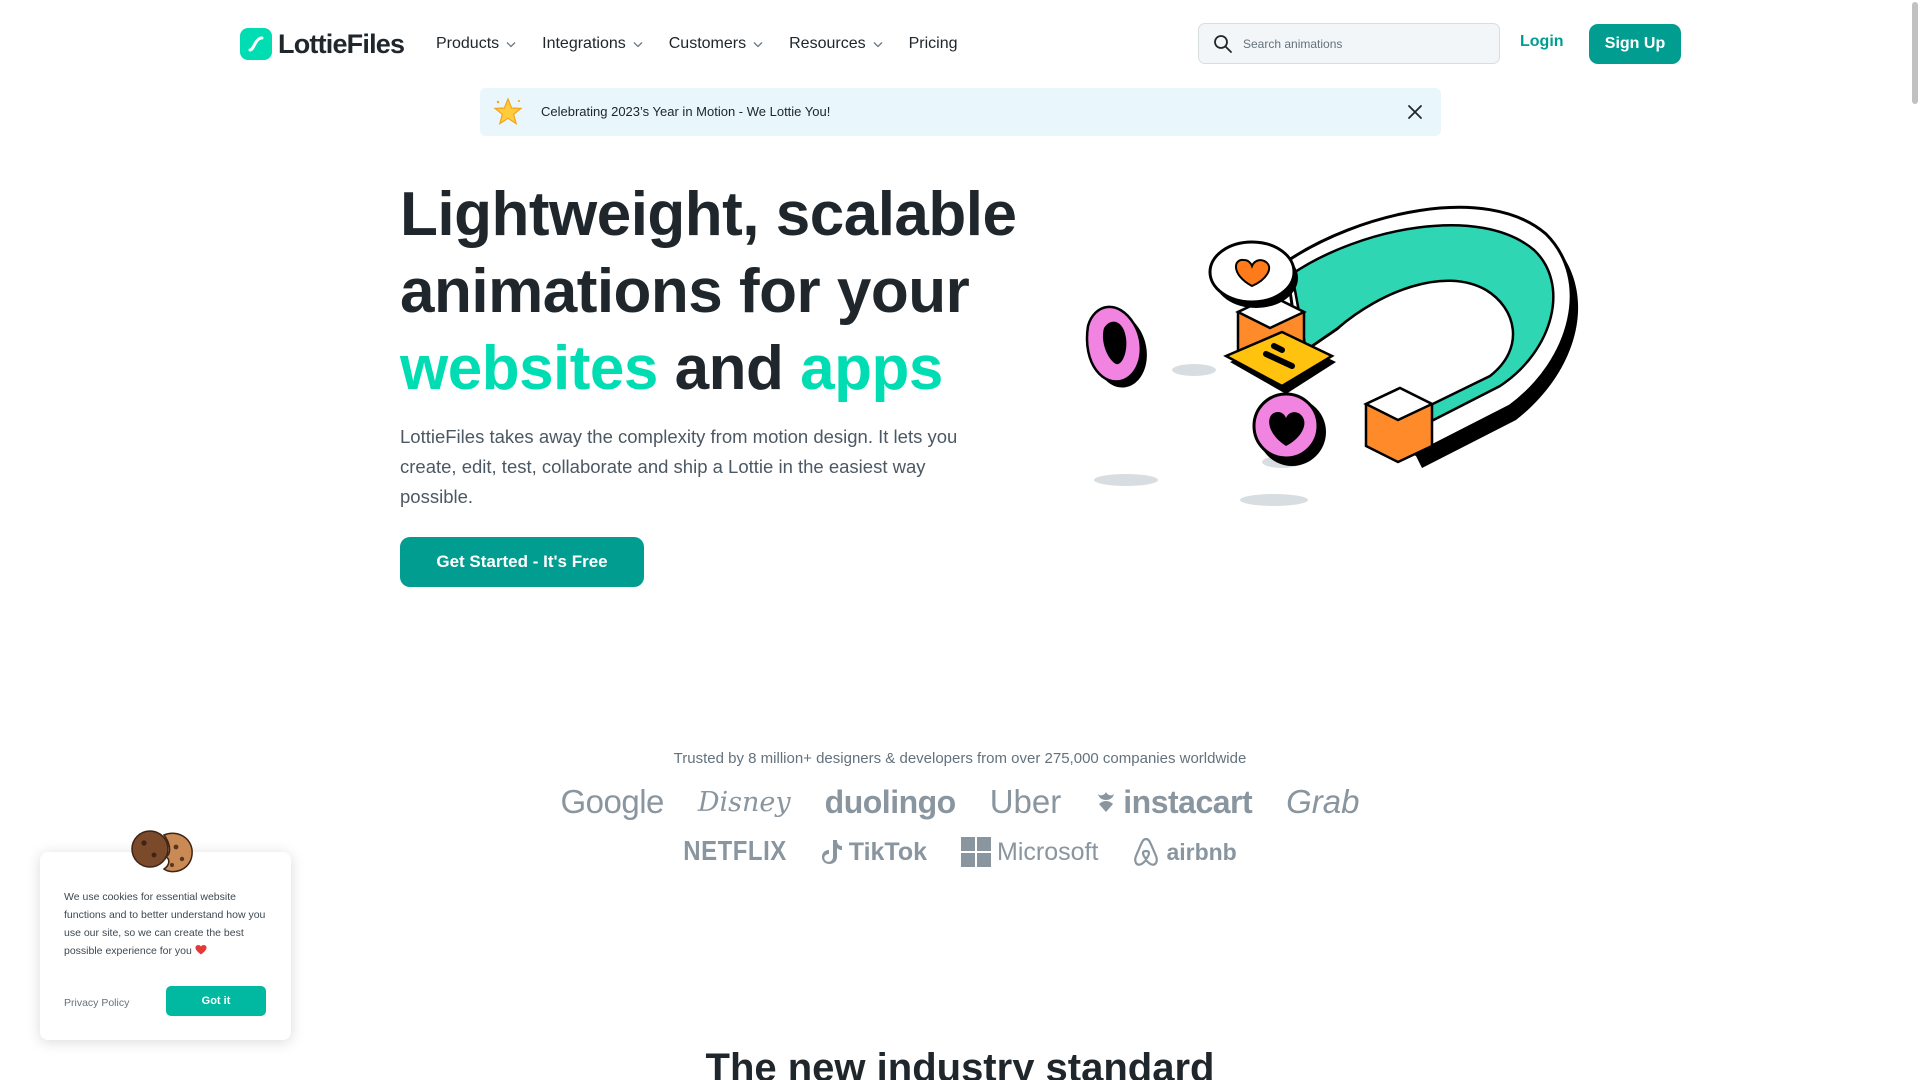 The width and height of the screenshot is (1920, 1080). Describe the element at coordinates (468, 43) in the screenshot. I see `nav-label: Products` at that location.